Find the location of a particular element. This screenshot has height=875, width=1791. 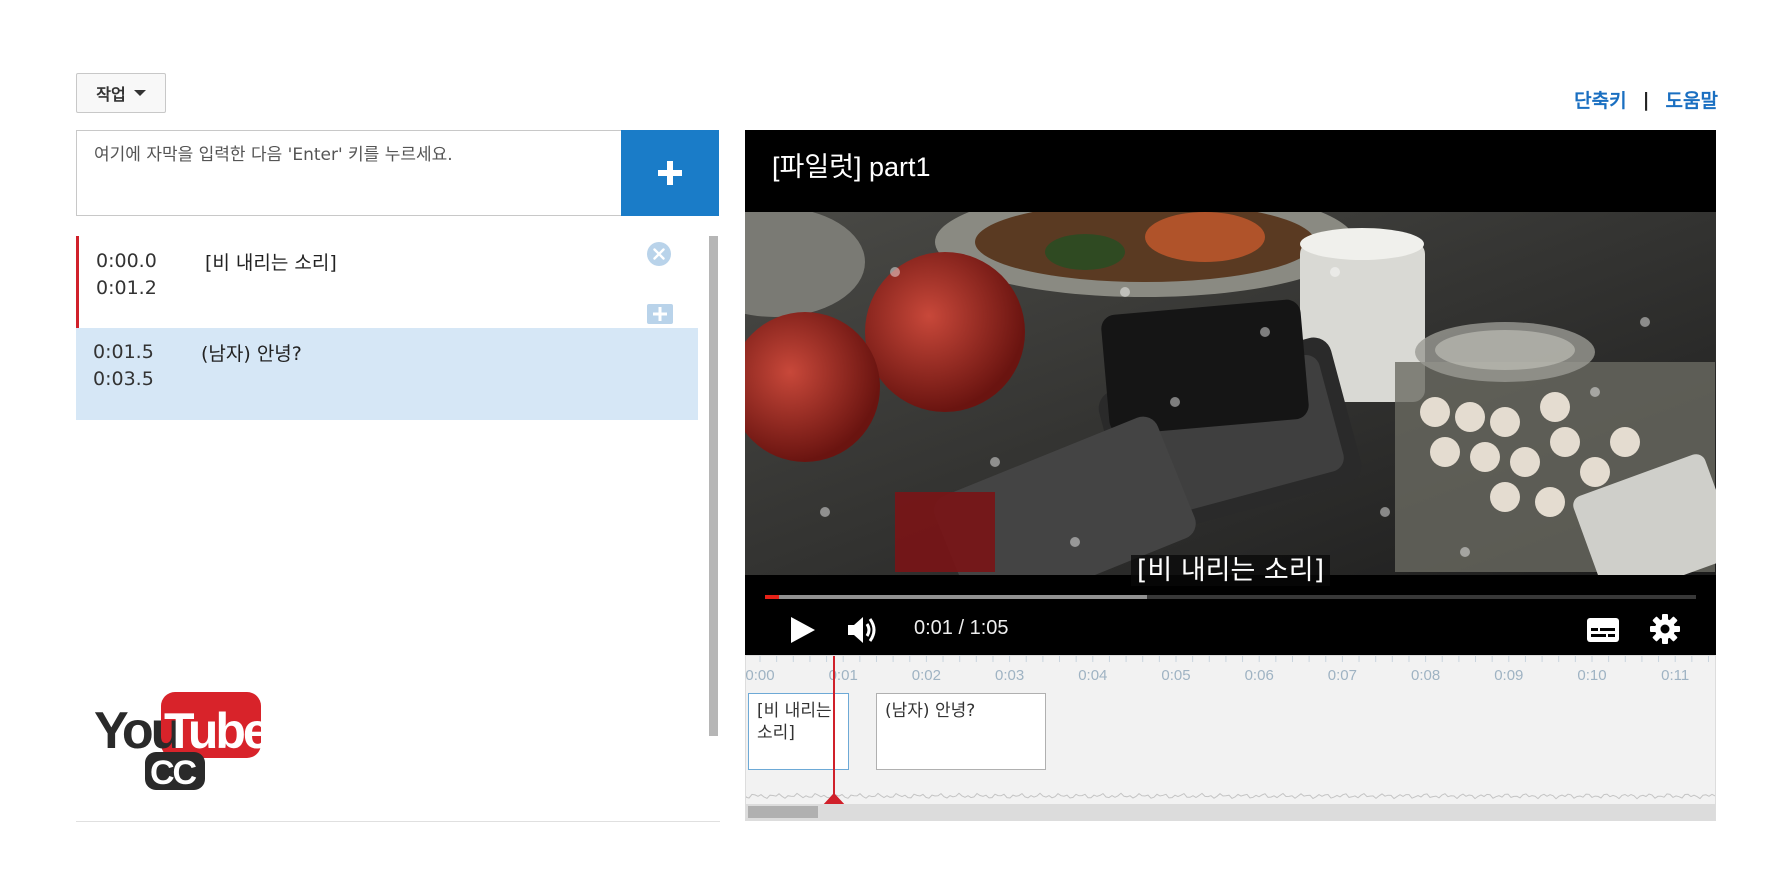

caption-end-time: 0:03.5 is located at coordinates (123, 379).